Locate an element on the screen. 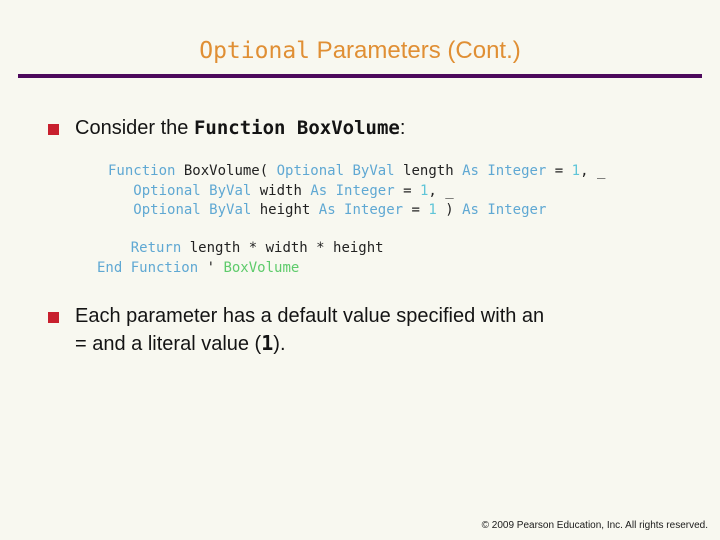  code-kw-byval-1: ByVal is located at coordinates (373, 171).